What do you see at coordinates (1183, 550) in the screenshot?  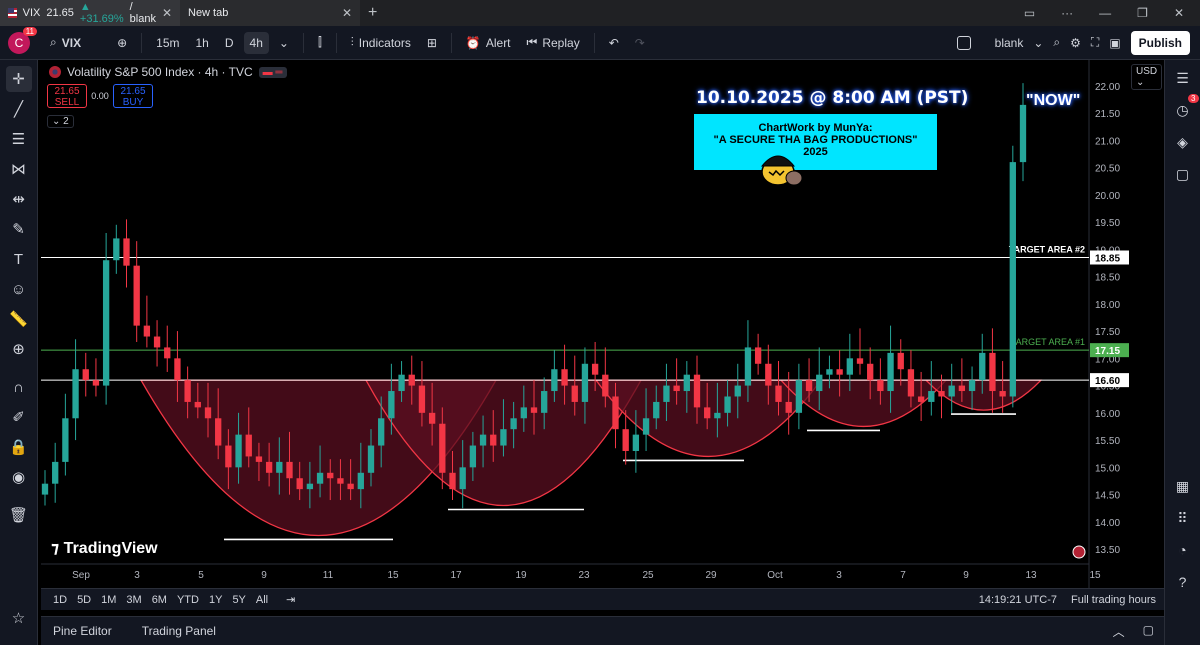 I see `broadcast-icon: ◔` at bounding box center [1183, 550].